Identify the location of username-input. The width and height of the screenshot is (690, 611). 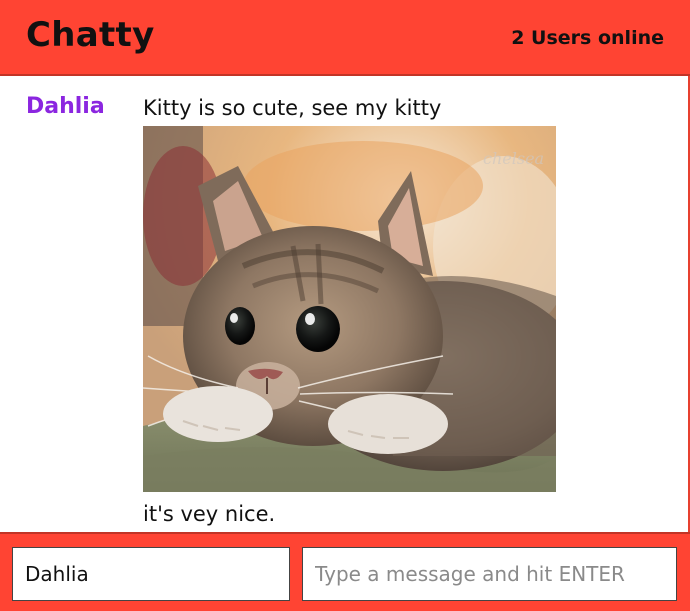
(151, 574).